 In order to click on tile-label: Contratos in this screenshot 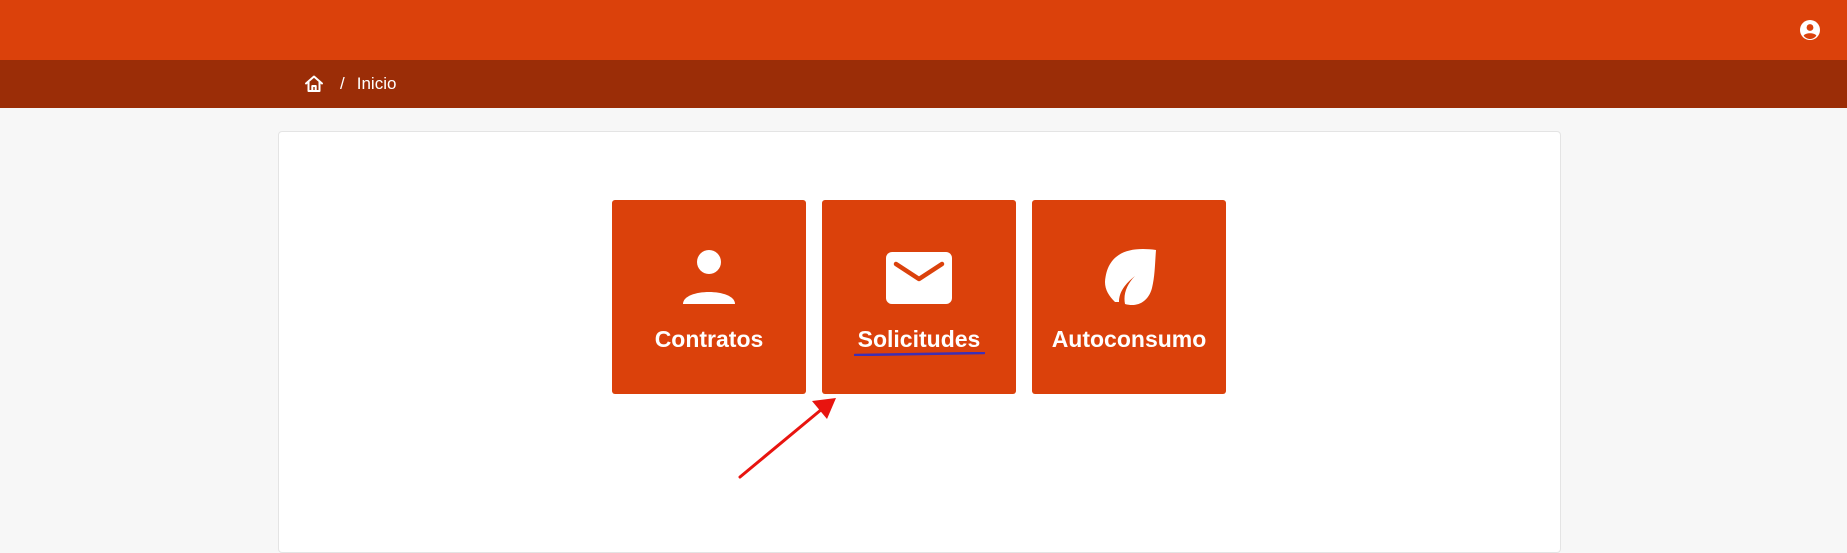, I will do `click(709, 339)`.